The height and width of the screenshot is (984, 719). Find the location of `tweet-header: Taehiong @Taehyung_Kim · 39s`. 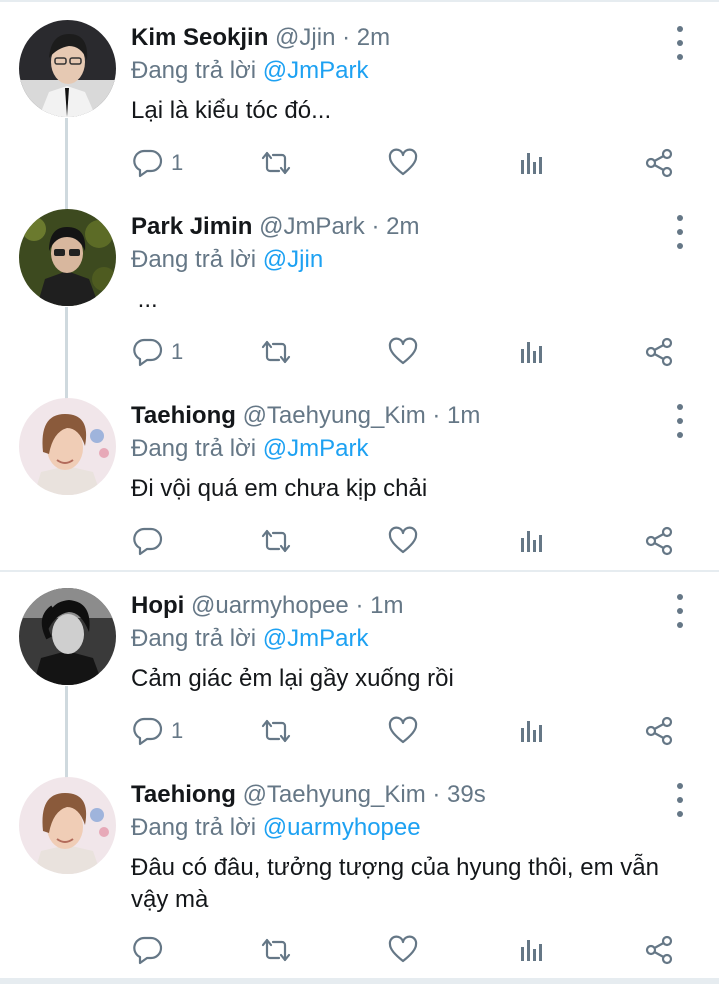

tweet-header: Taehiong @Taehyung_Kim · 39s is located at coordinates (308, 795).